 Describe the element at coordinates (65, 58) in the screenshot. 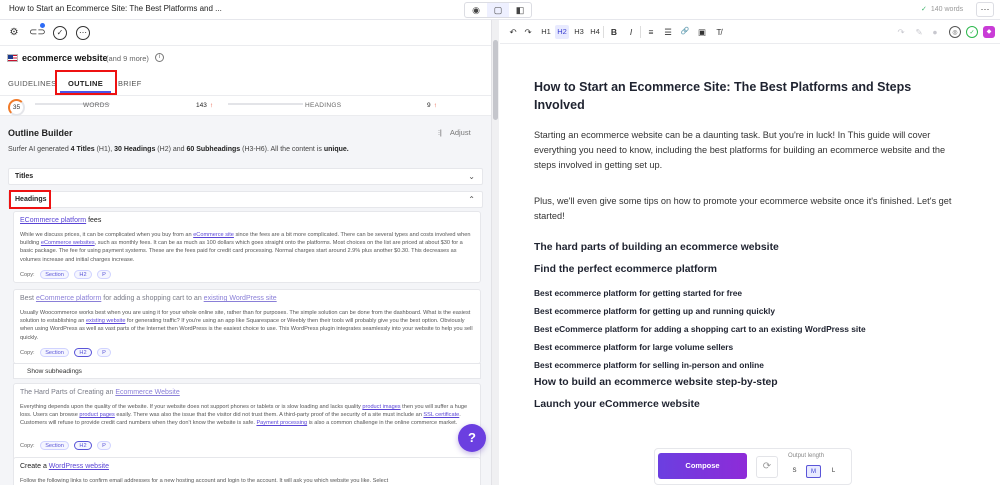

I see `main-keyword: ecommerce website` at that location.